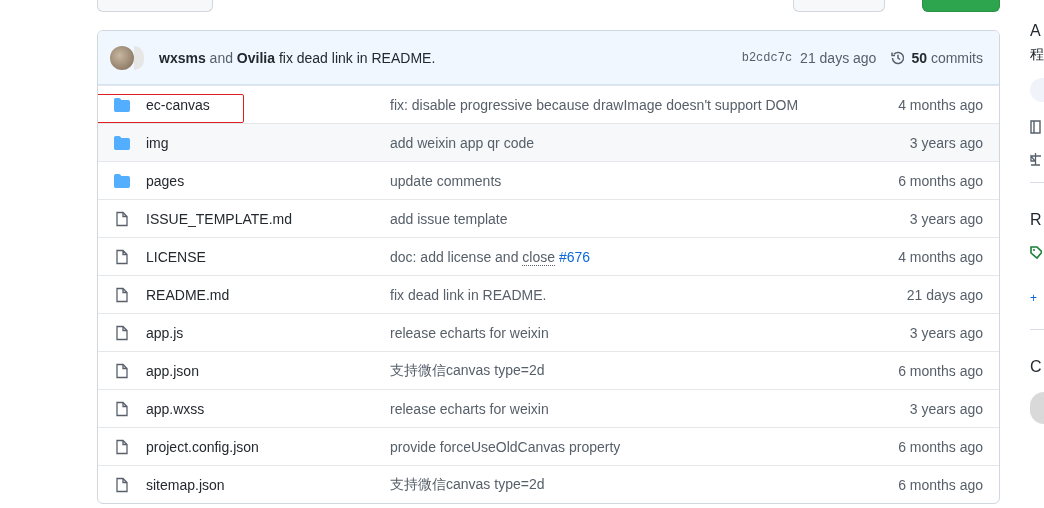 The image size is (1044, 508). I want to click on file-name: img, so click(268, 142).